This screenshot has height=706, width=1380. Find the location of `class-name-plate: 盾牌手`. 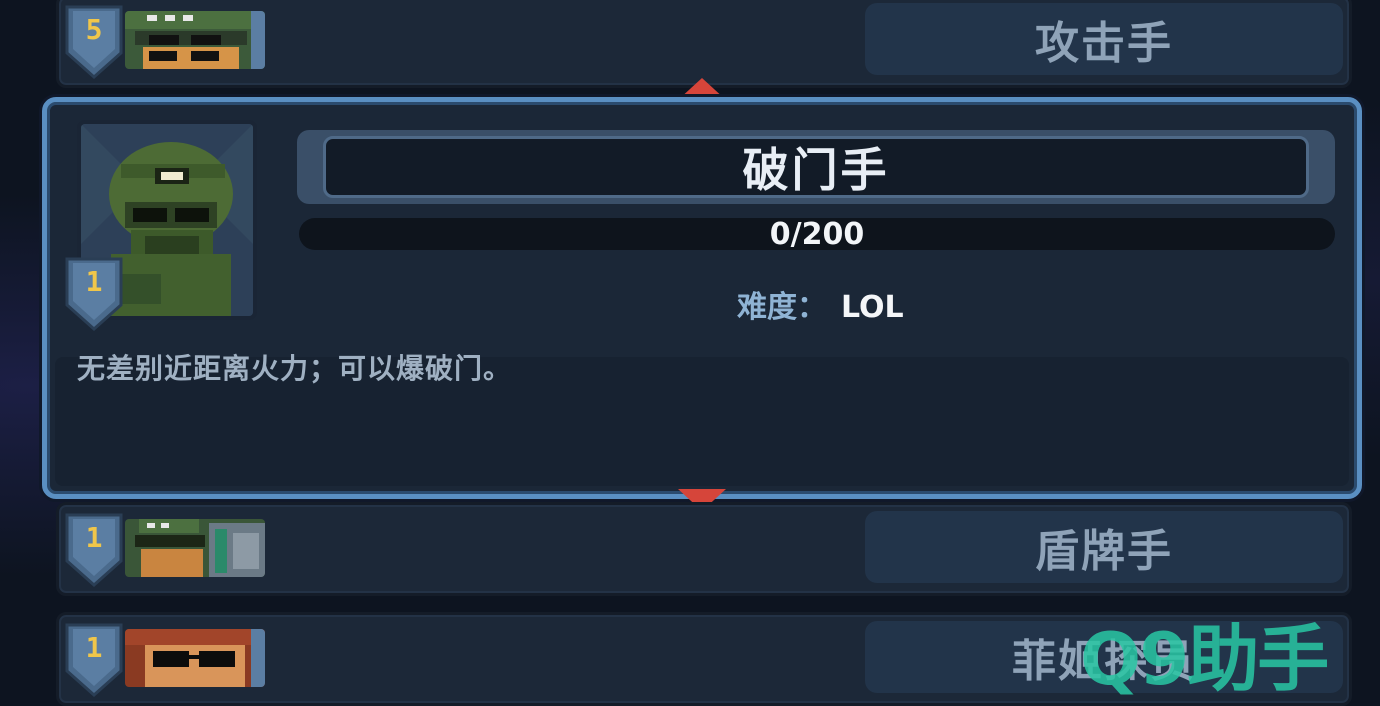

class-name-plate: 盾牌手 is located at coordinates (1104, 547).